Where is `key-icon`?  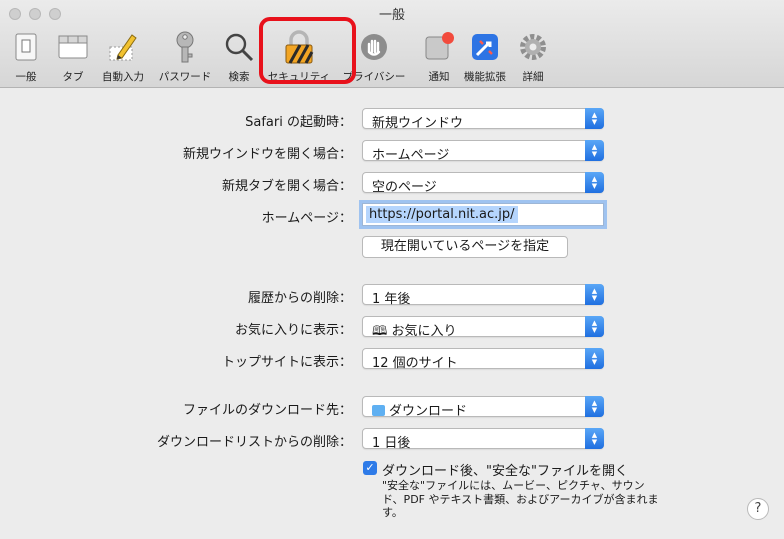 key-icon is located at coordinates (185, 47).